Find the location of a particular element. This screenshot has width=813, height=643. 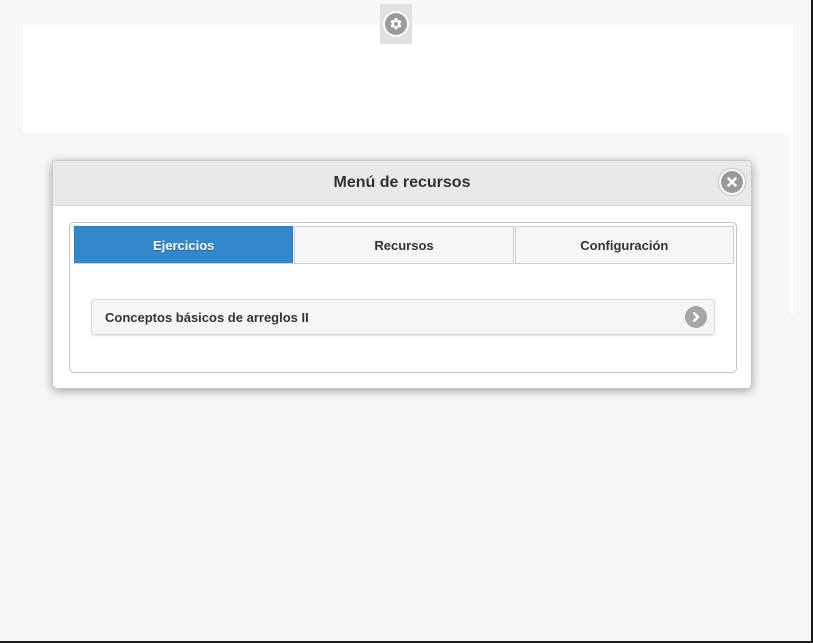

tab-bar: Ejercicios Recursos Configuración is located at coordinates (404, 245).